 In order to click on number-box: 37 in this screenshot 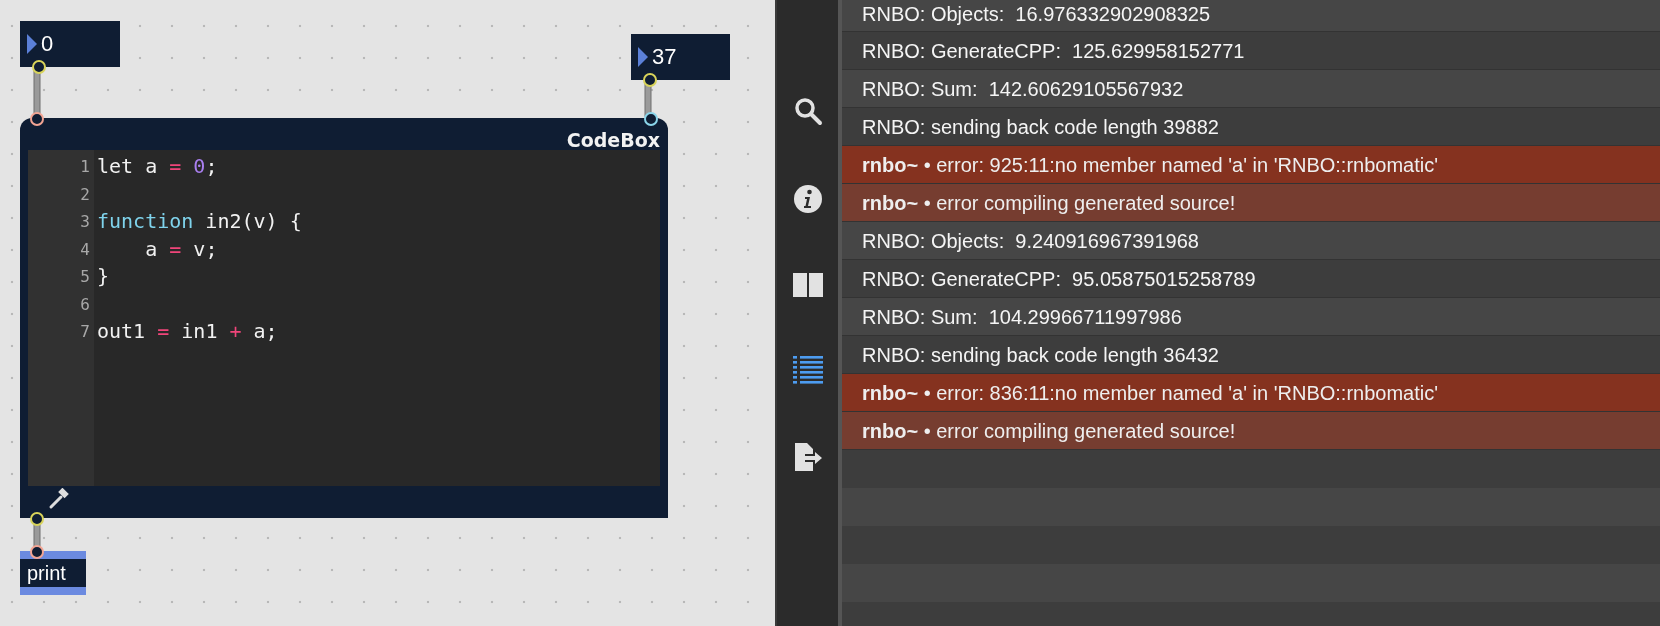, I will do `click(680, 57)`.